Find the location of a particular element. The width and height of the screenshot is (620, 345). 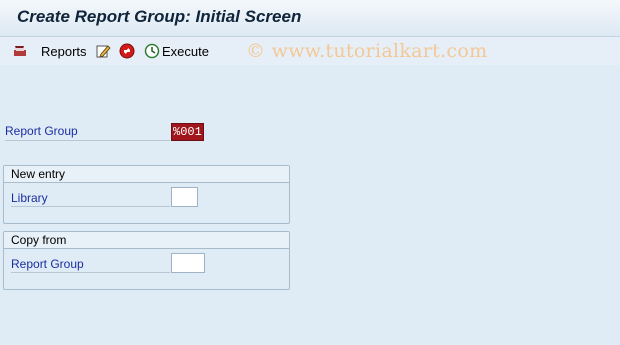

stop-icon is located at coordinates (127, 51).